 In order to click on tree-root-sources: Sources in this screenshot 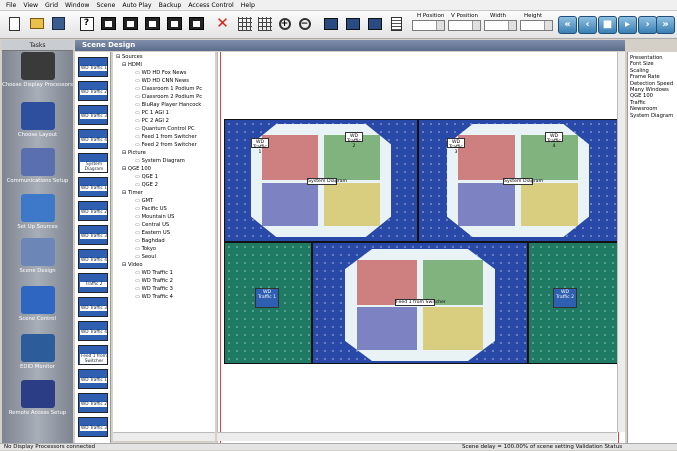, I will do `click(129, 57)`.